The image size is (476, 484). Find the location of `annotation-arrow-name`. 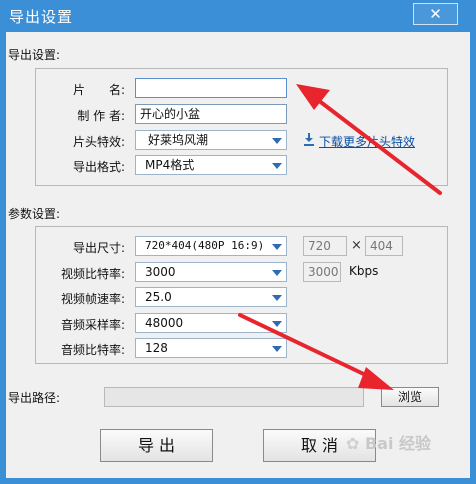

annotation-arrow-name is located at coordinates (379, 146).